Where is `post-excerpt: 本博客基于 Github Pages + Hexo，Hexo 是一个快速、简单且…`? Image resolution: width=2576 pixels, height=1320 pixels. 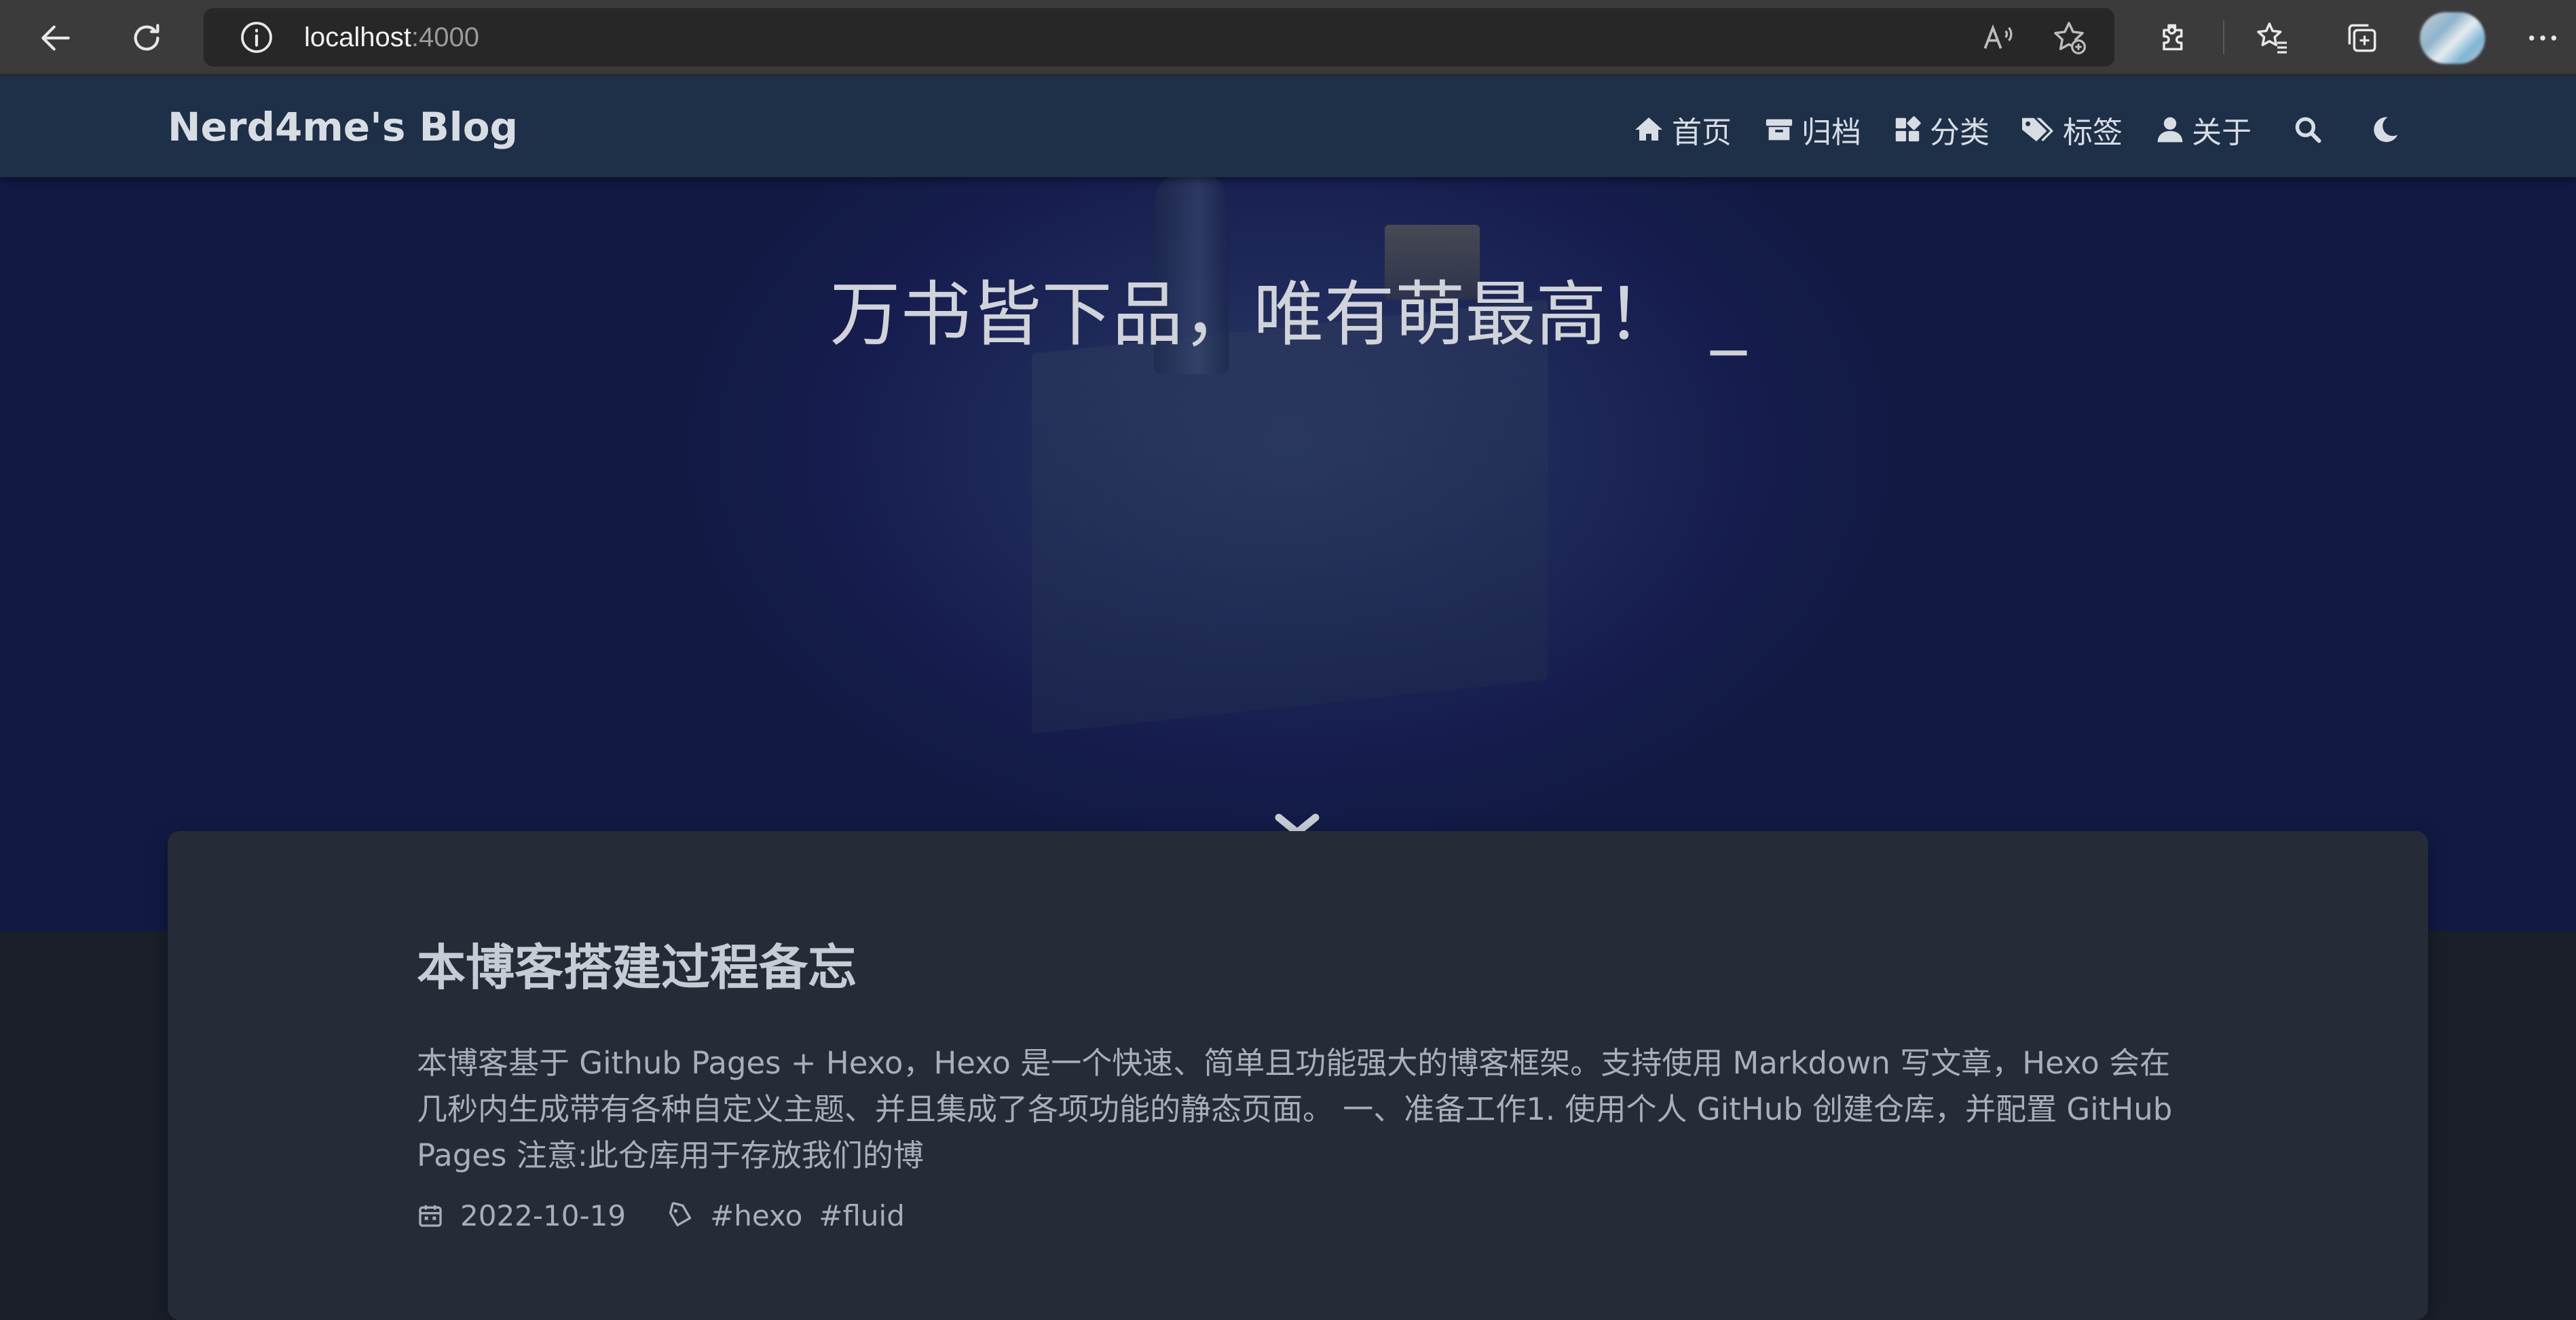 post-excerpt: 本博客基于 Github Pages + Hexo，Hexo 是一个快速、简单且… is located at coordinates (1300, 1109).